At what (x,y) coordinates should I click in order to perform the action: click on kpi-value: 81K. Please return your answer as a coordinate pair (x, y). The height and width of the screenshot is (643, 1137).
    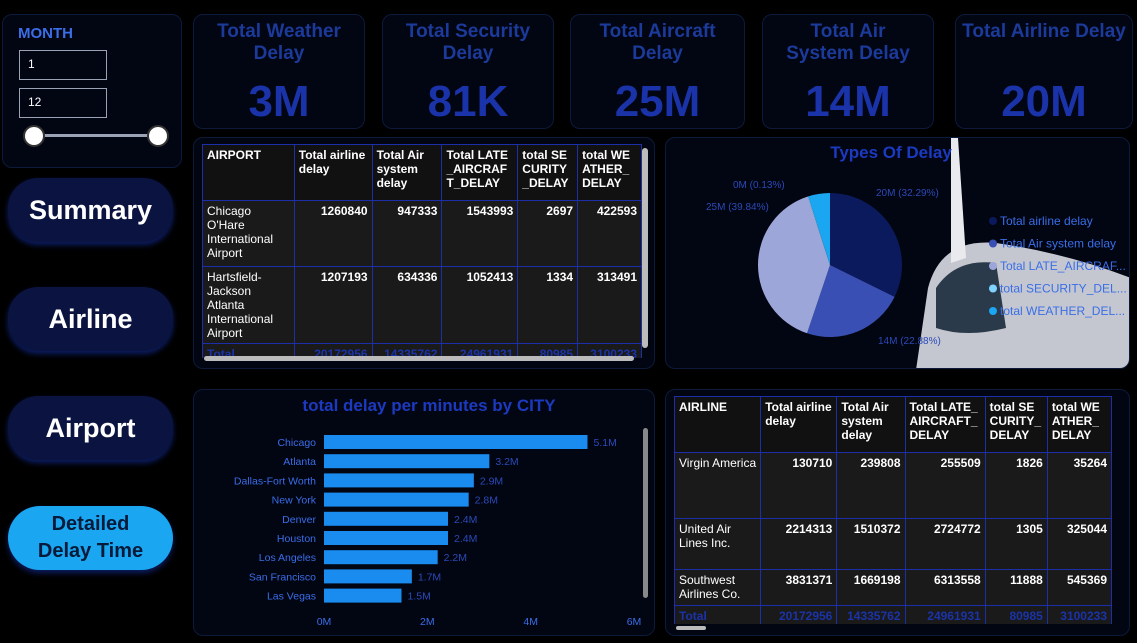
    Looking at the image, I should click on (468, 101).